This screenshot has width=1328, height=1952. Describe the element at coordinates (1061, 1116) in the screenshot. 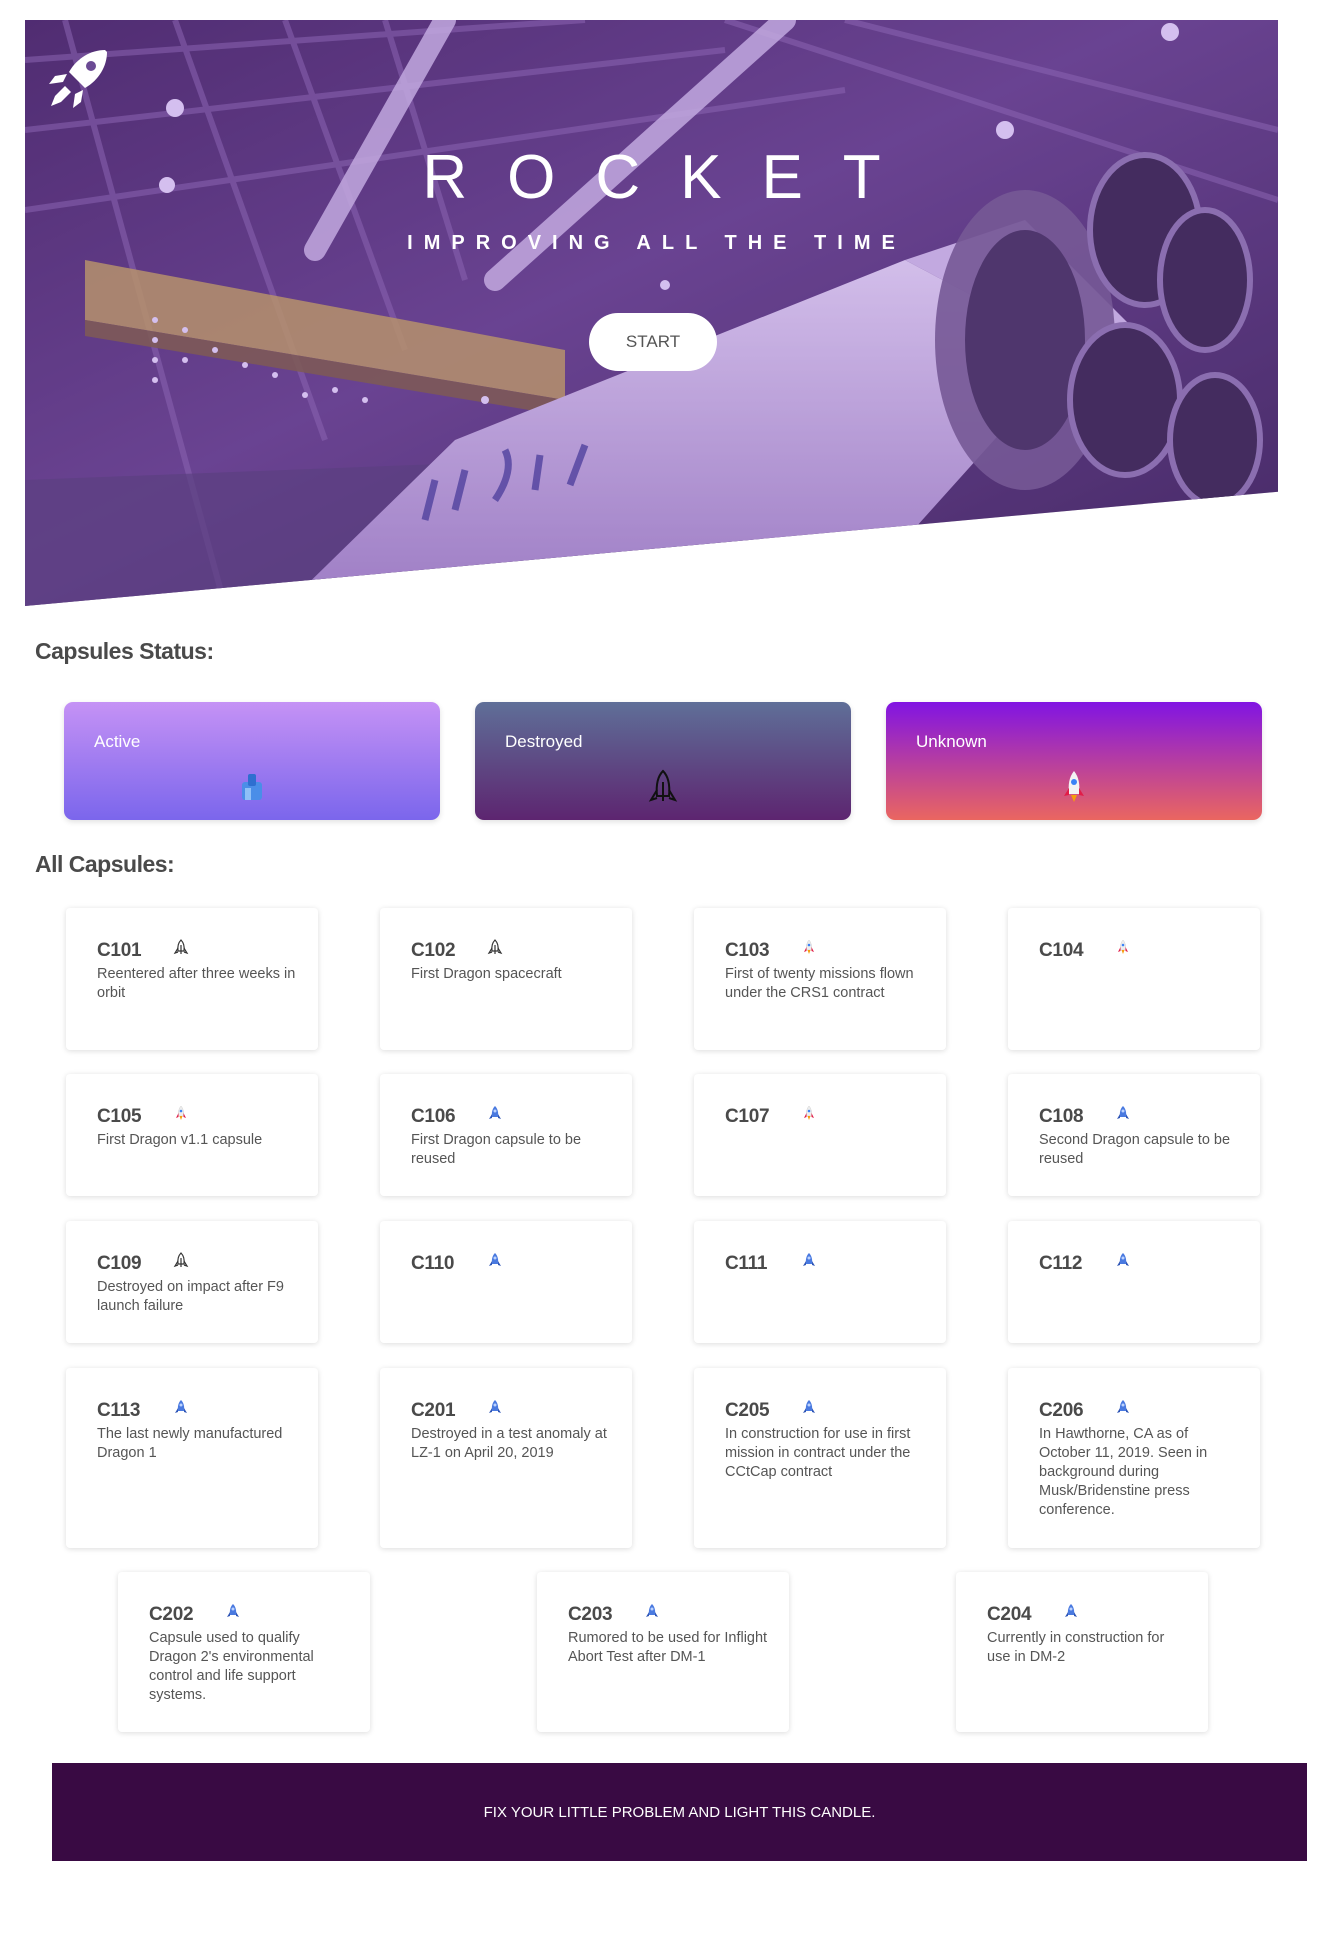

I see `capsule-serial: C108` at that location.